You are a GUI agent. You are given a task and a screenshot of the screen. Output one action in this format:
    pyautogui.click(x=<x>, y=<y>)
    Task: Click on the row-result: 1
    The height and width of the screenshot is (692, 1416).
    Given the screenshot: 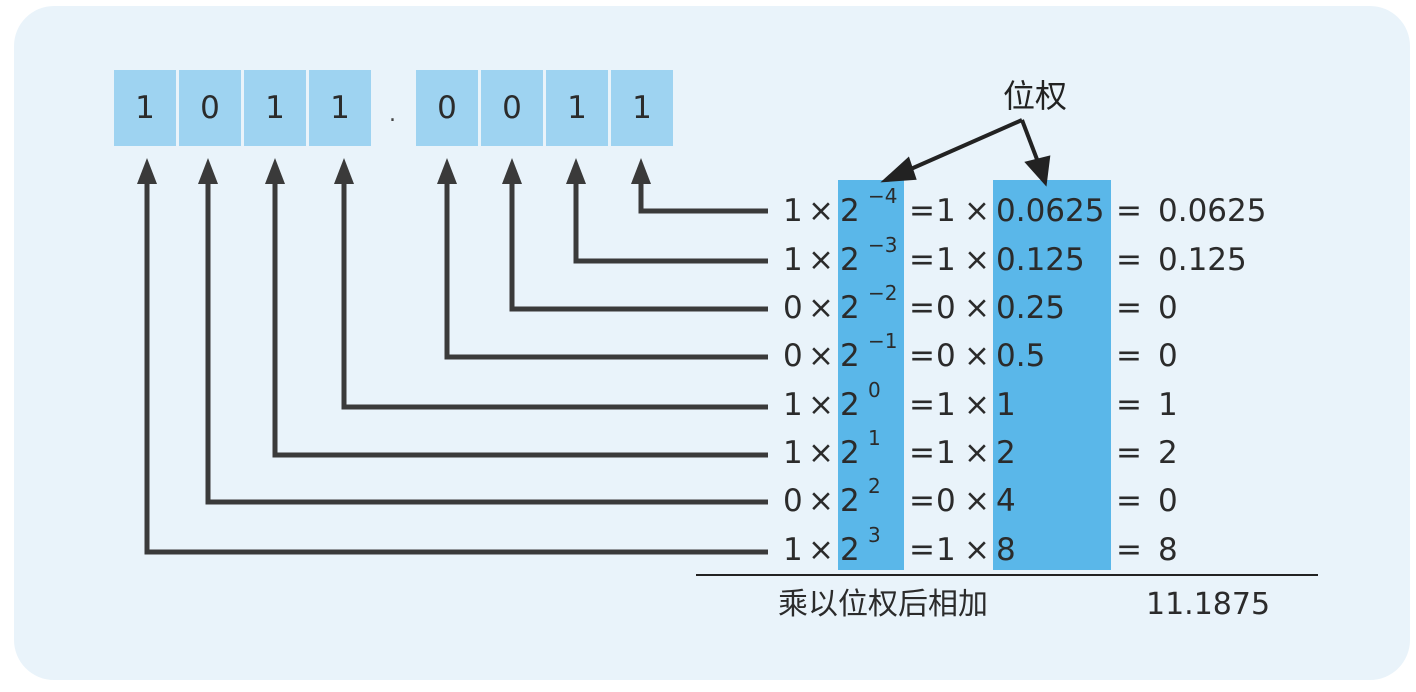 What is the action you would take?
    pyautogui.click(x=1168, y=405)
    